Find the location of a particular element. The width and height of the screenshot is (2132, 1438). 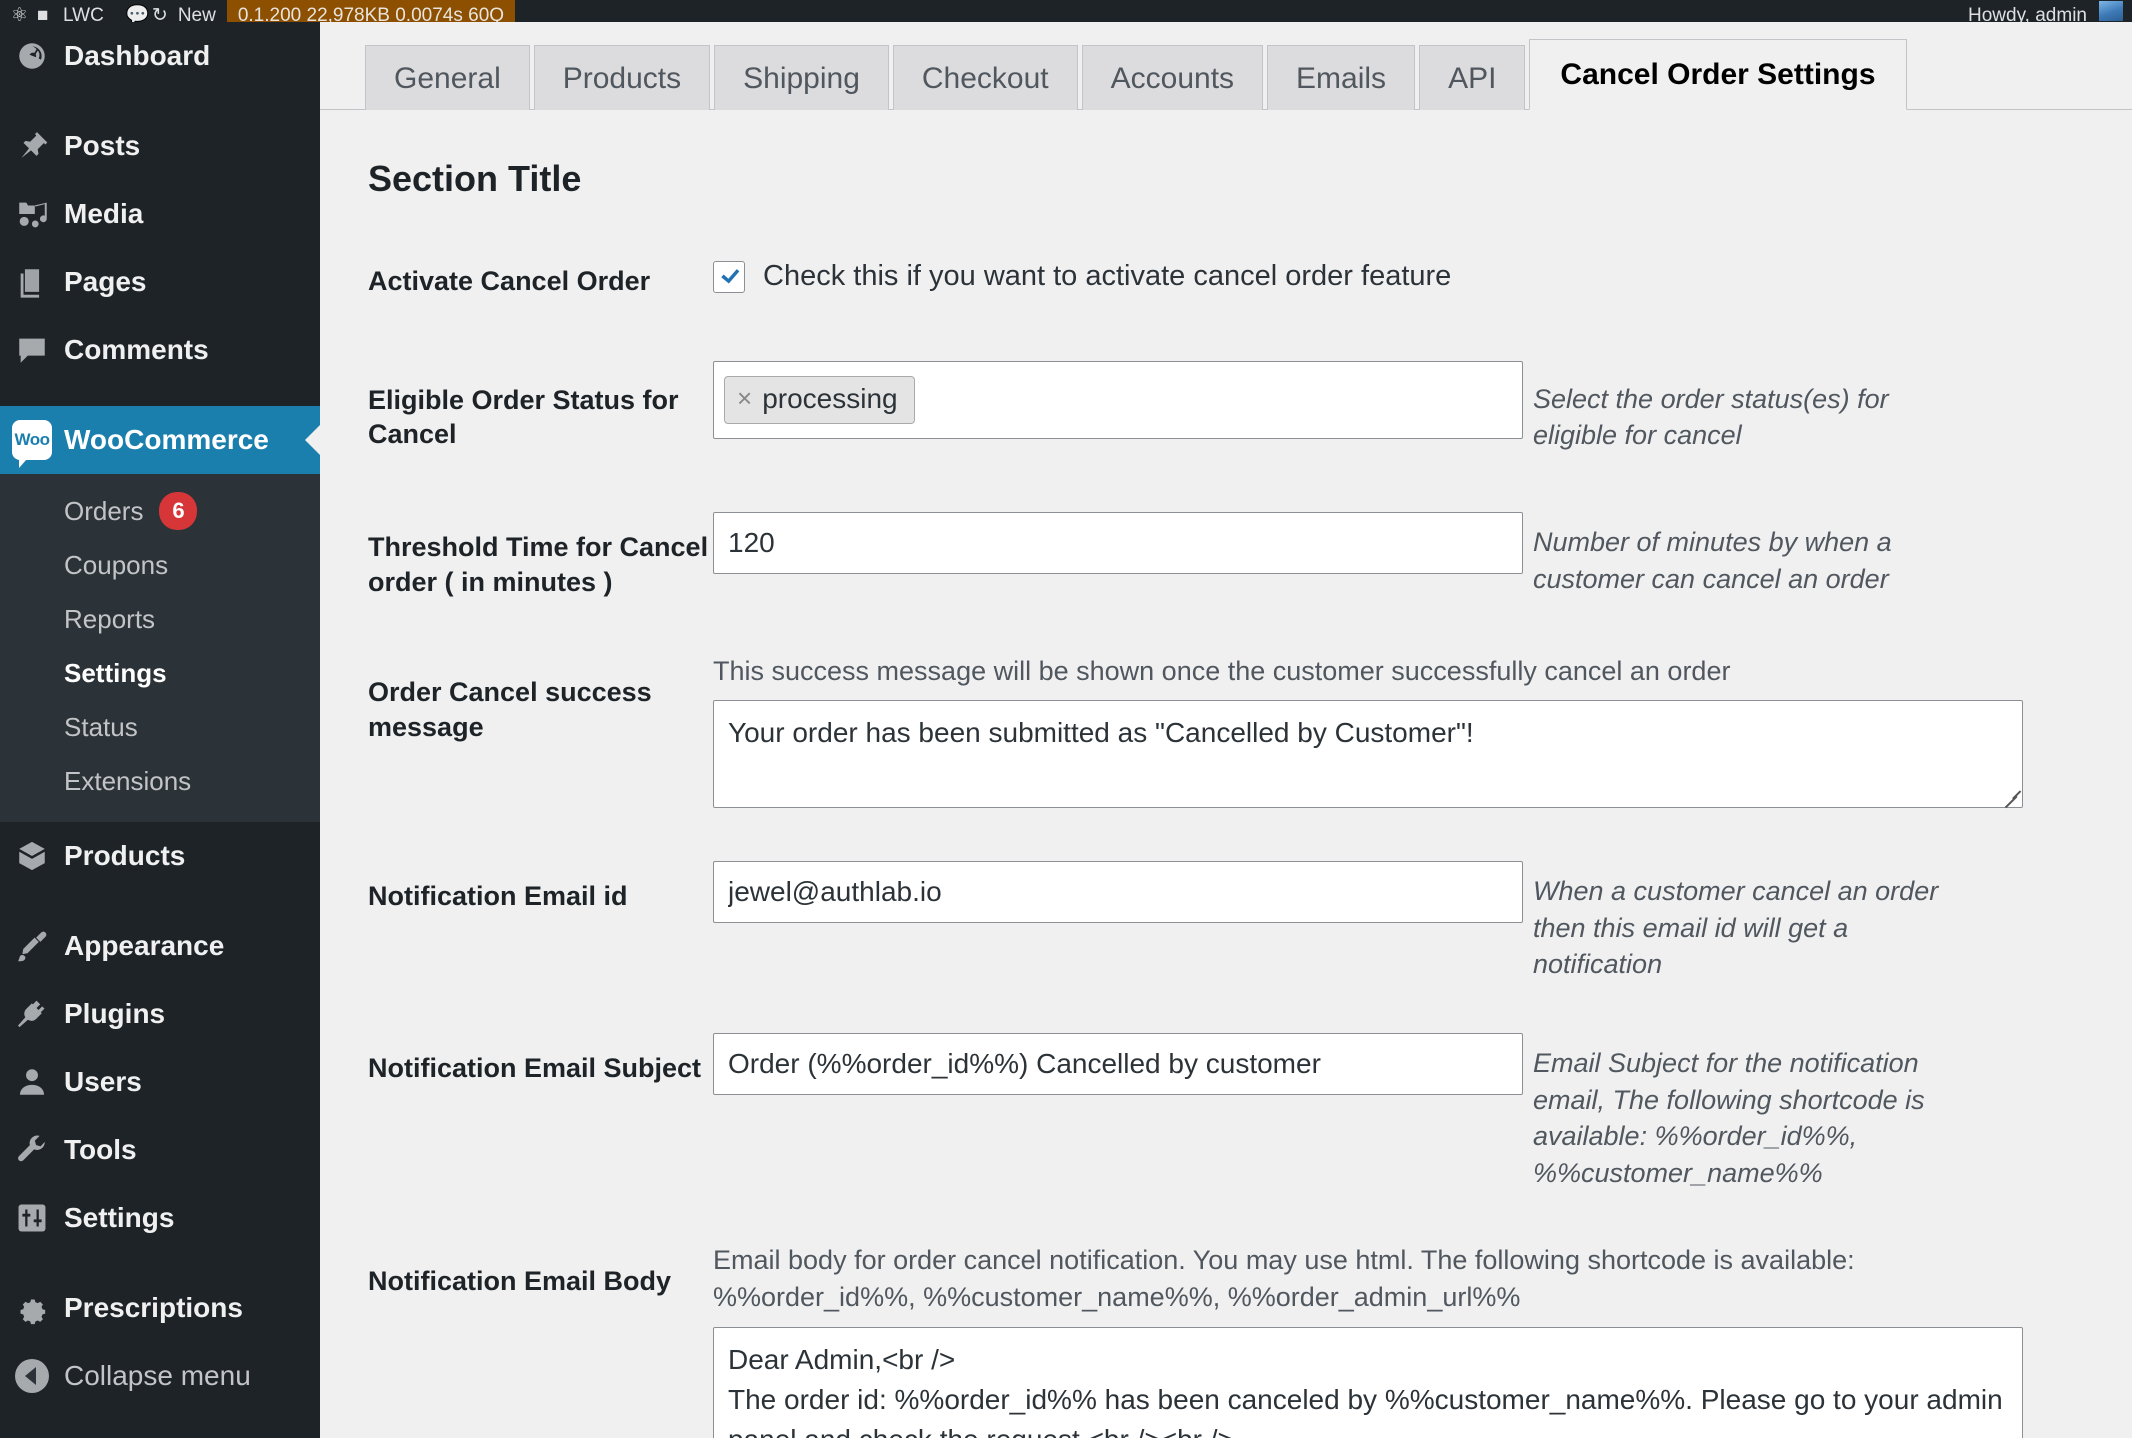

collapse-menu-button: Collapse menu is located at coordinates (160, 1376).